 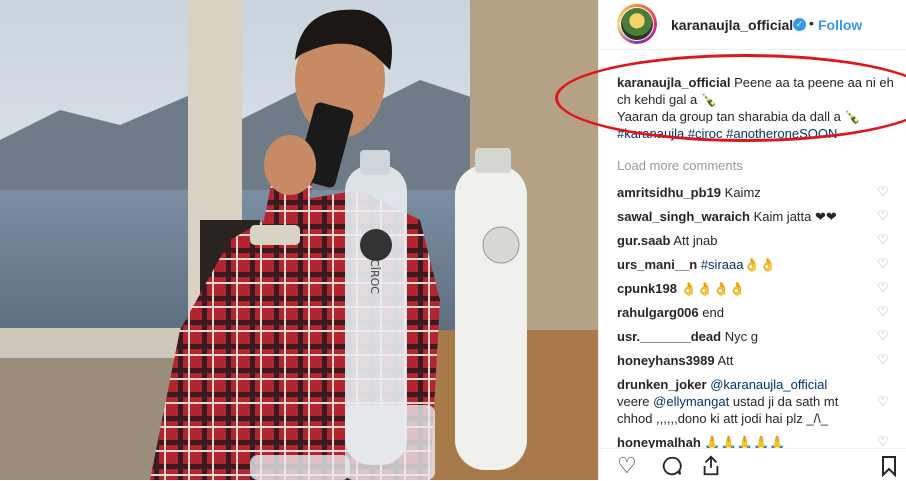 I want to click on header-username: karanaujla_official, so click(x=732, y=25).